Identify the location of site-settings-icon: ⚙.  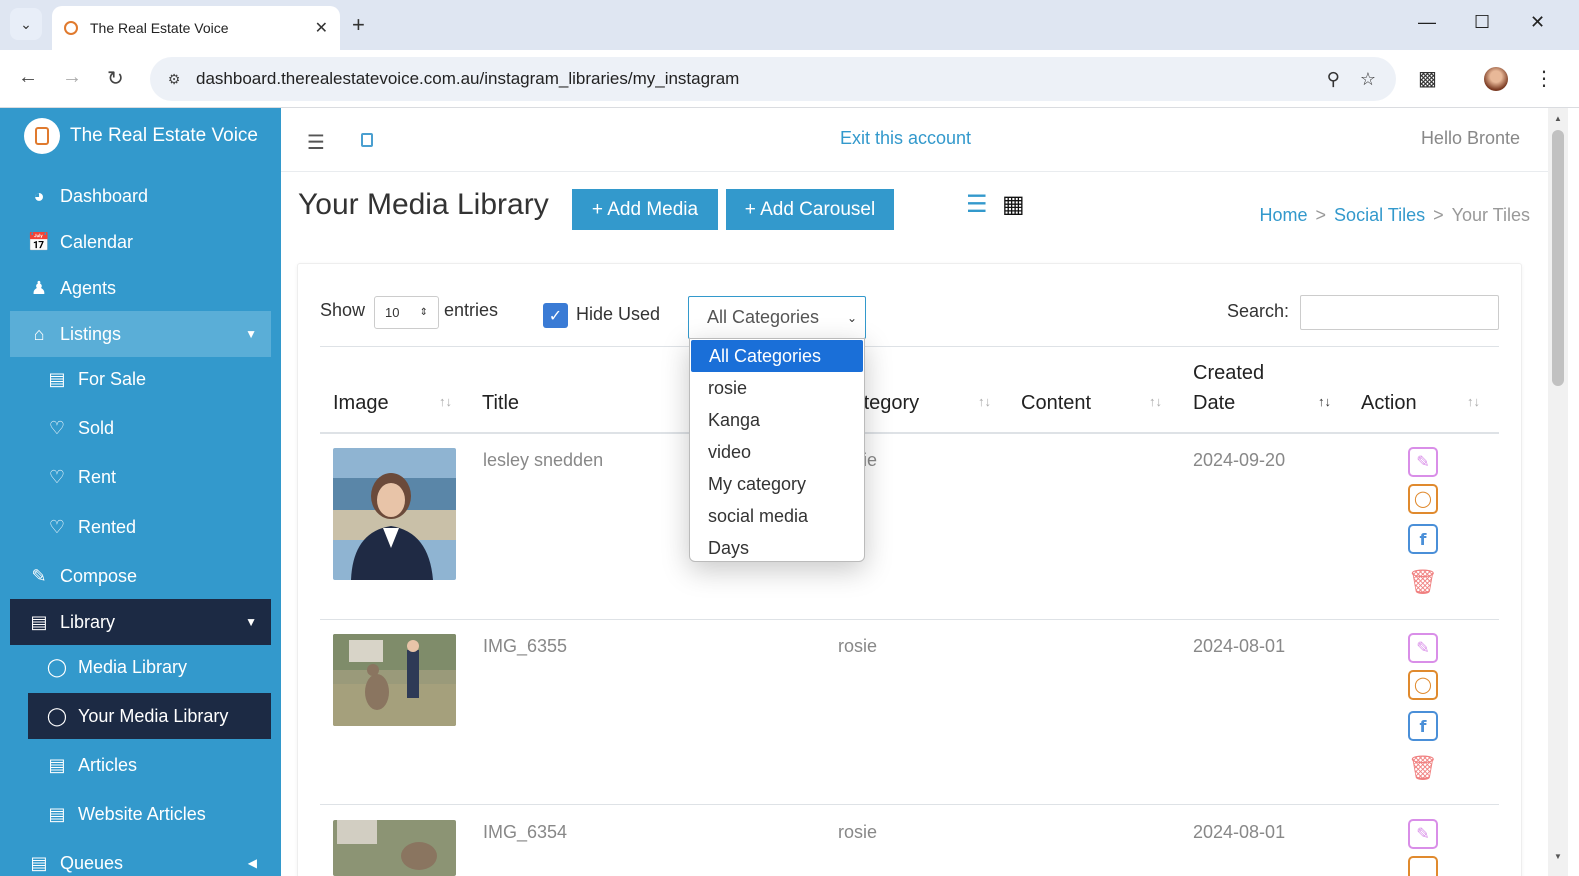
(174, 79).